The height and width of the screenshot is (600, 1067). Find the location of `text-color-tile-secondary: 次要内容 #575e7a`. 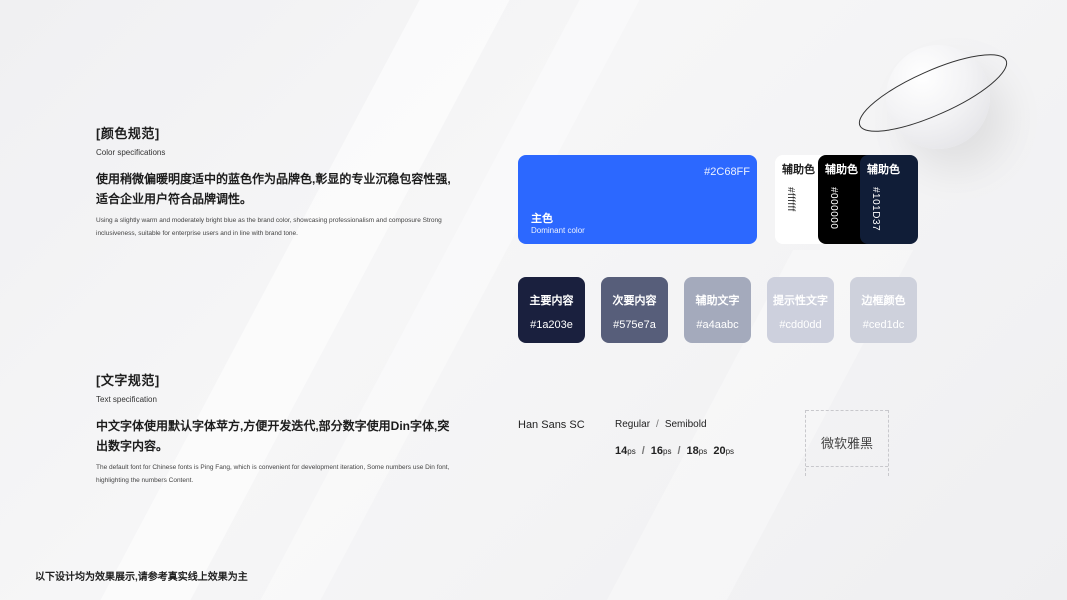

text-color-tile-secondary: 次要内容 #575e7a is located at coordinates (634, 310).